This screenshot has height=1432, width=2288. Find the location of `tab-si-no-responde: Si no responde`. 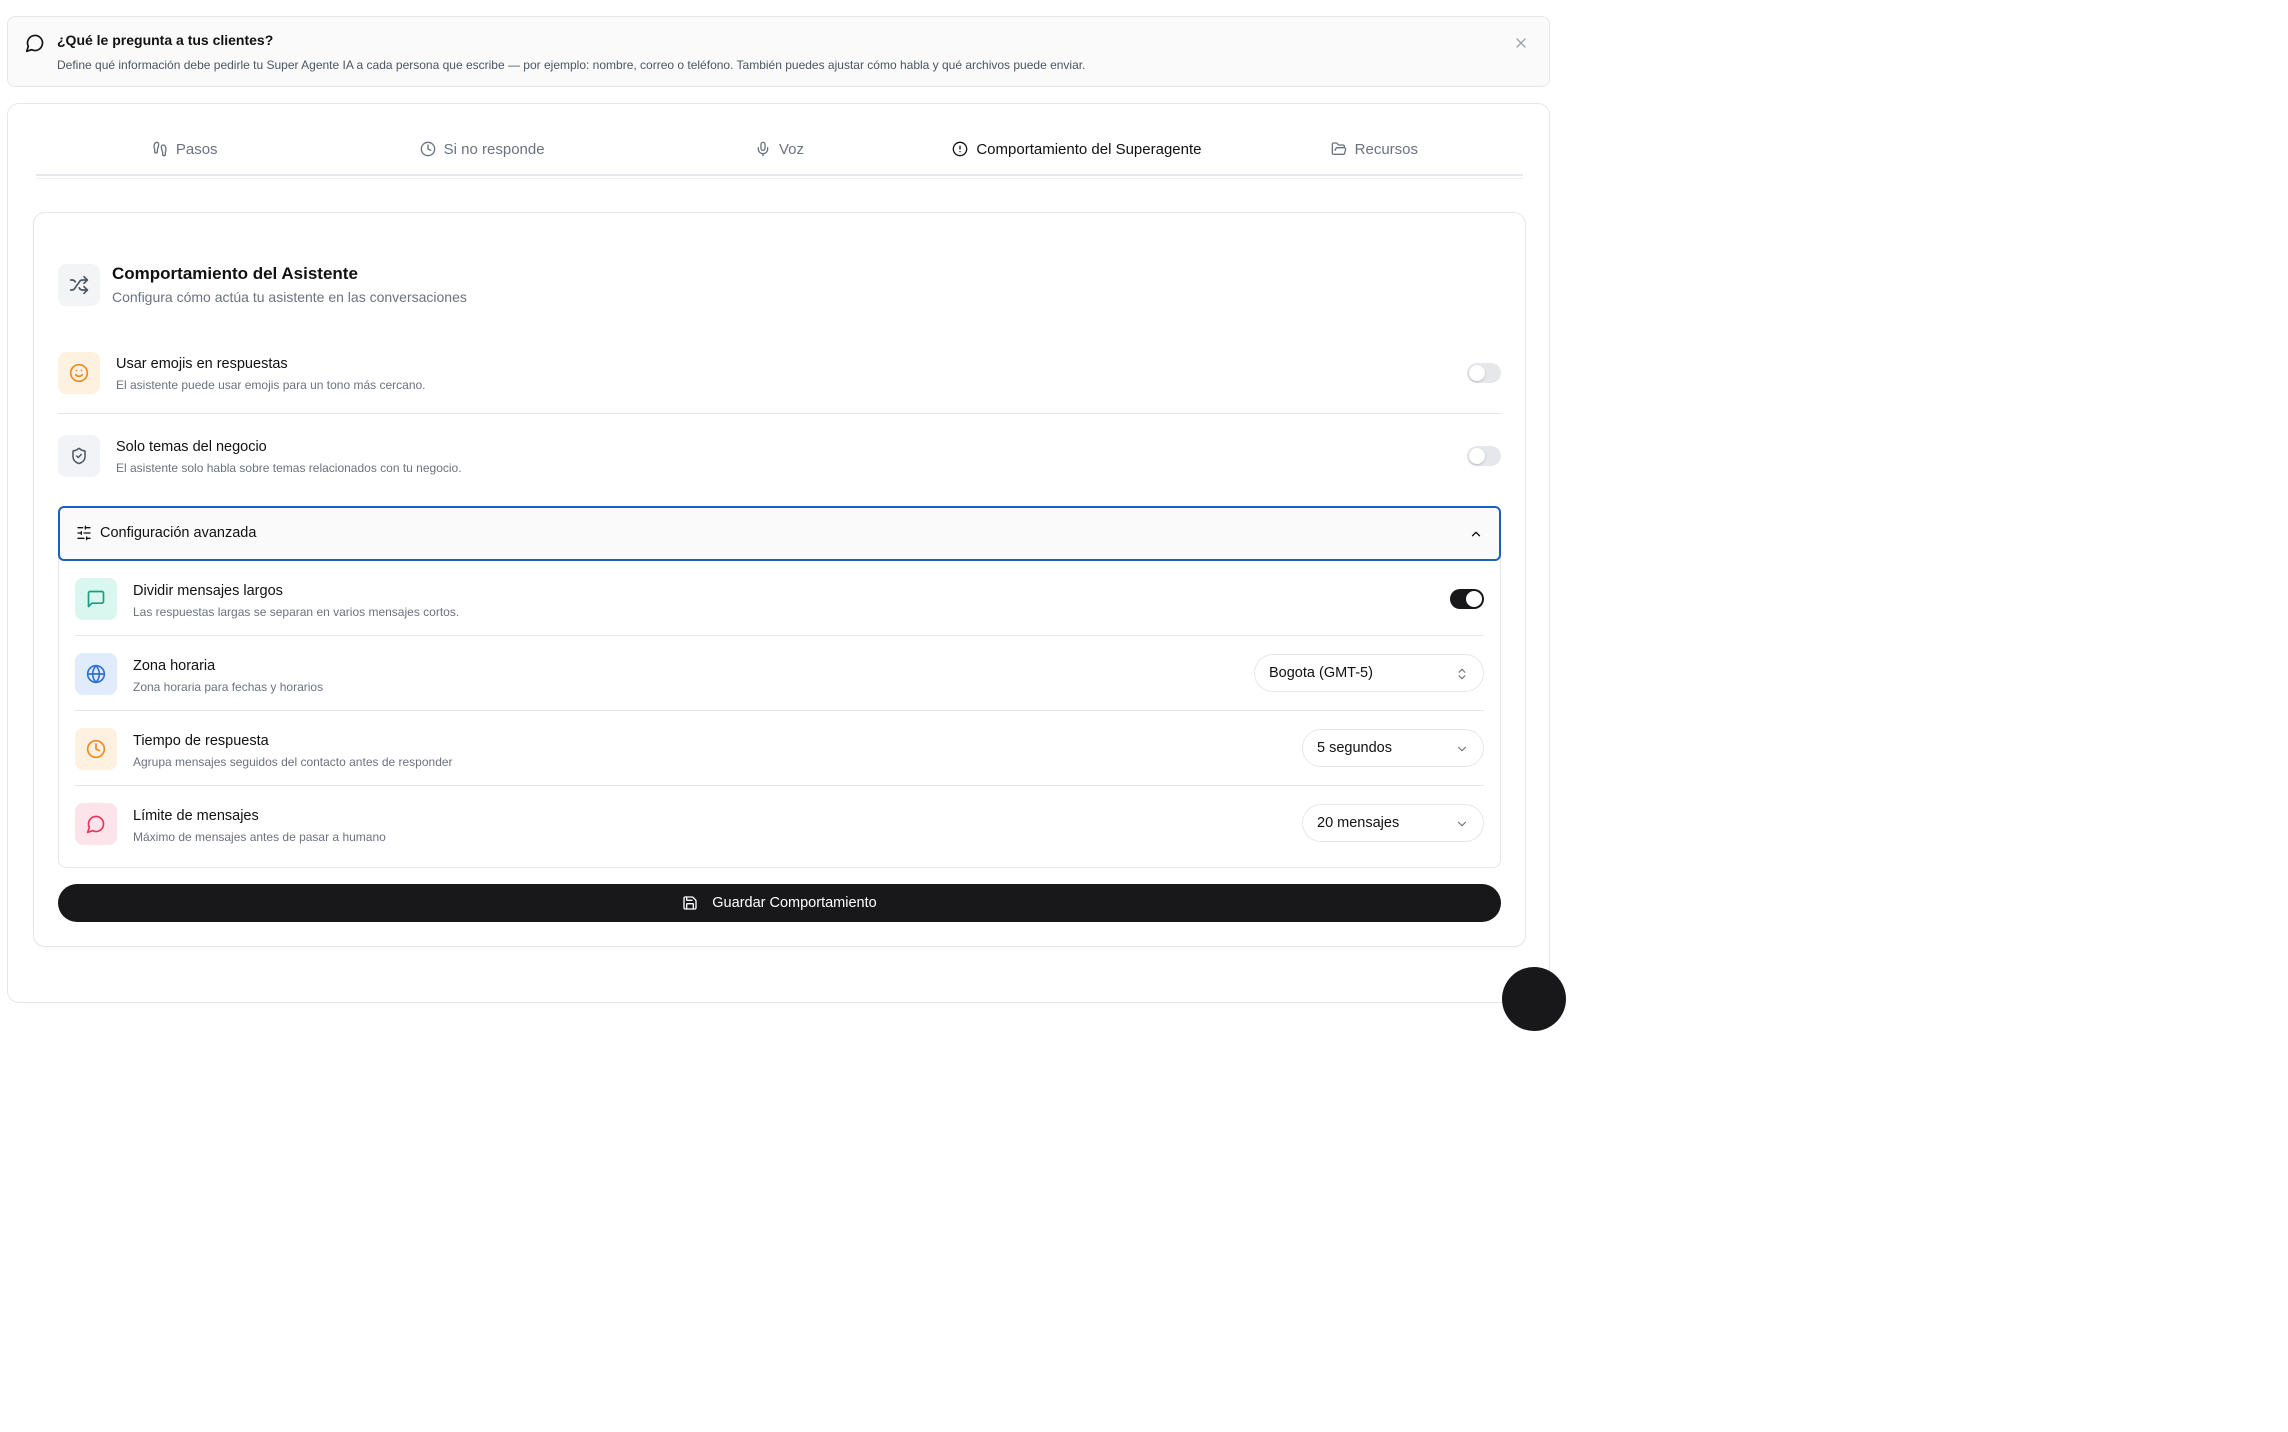

tab-si-no-responde: Si no responde is located at coordinates (481, 149).